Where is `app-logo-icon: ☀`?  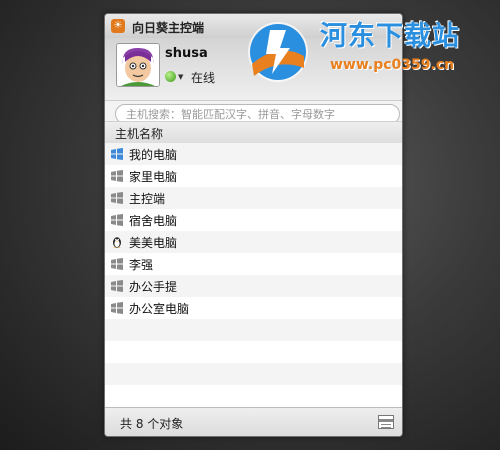
app-logo-icon: ☀ is located at coordinates (118, 26).